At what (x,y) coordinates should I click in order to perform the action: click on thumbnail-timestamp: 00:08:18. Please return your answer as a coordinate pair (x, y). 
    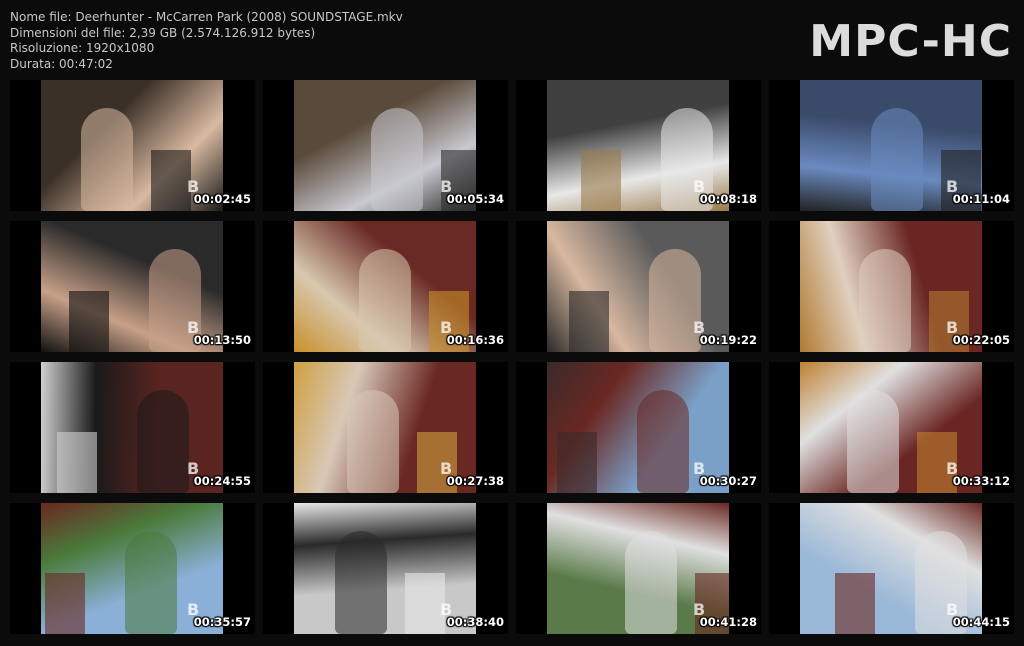
    Looking at the image, I should click on (728, 199).